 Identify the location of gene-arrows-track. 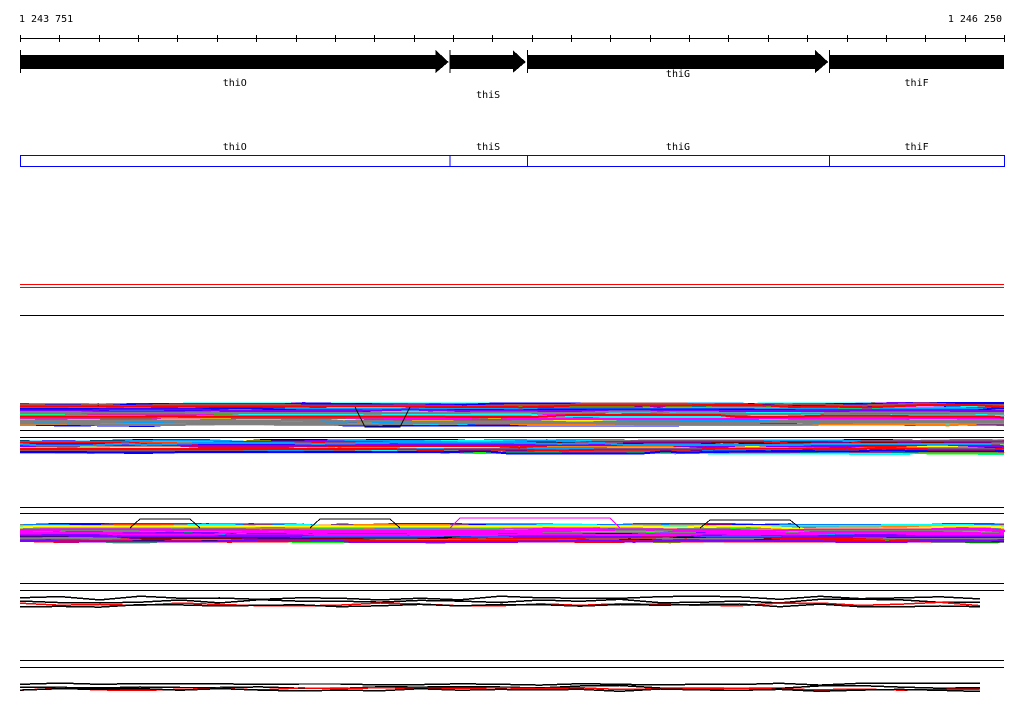
(512, 61).